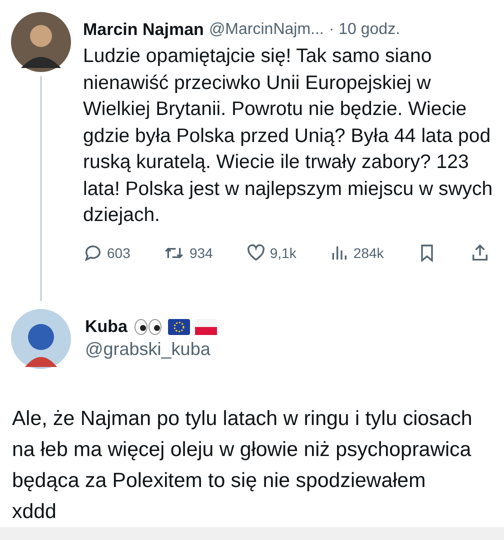  What do you see at coordinates (147, 327) in the screenshot?
I see `eyes-icon` at bounding box center [147, 327].